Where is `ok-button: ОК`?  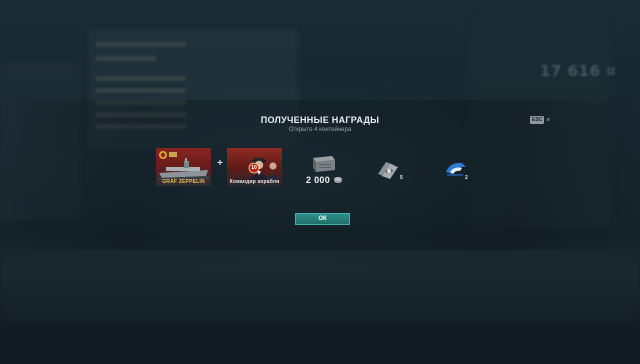 ok-button: ОК is located at coordinates (322, 219).